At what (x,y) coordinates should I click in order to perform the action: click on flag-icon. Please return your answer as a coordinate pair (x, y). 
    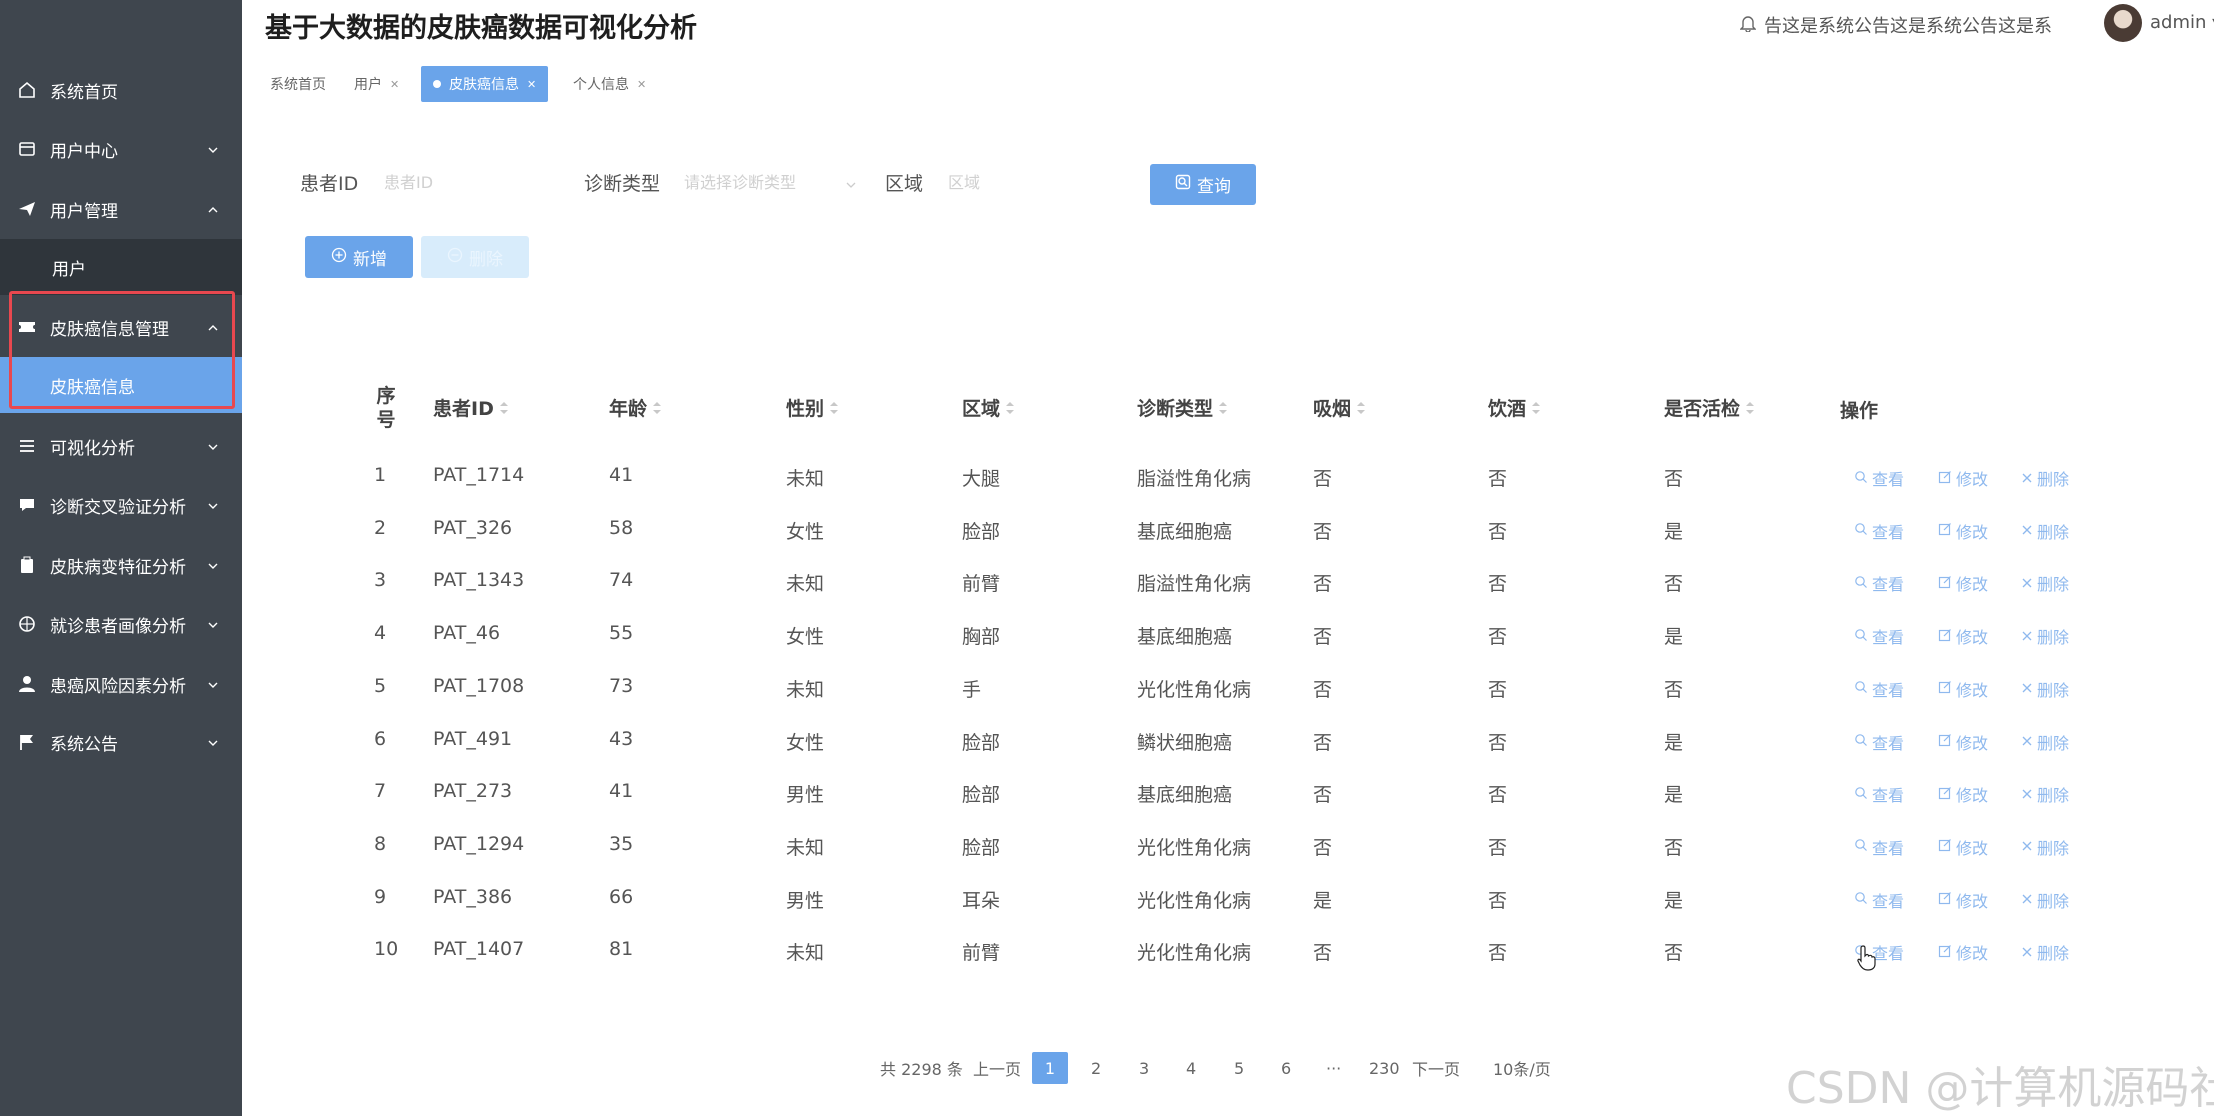
    Looking at the image, I should click on (27, 742).